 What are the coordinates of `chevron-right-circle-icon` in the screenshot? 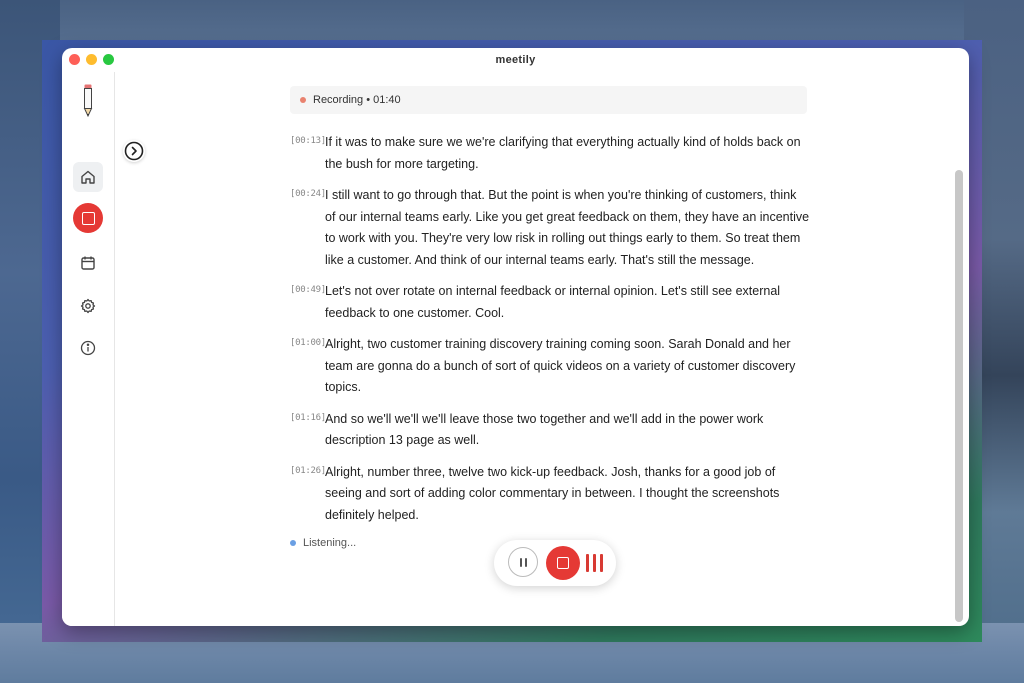 It's located at (134, 151).